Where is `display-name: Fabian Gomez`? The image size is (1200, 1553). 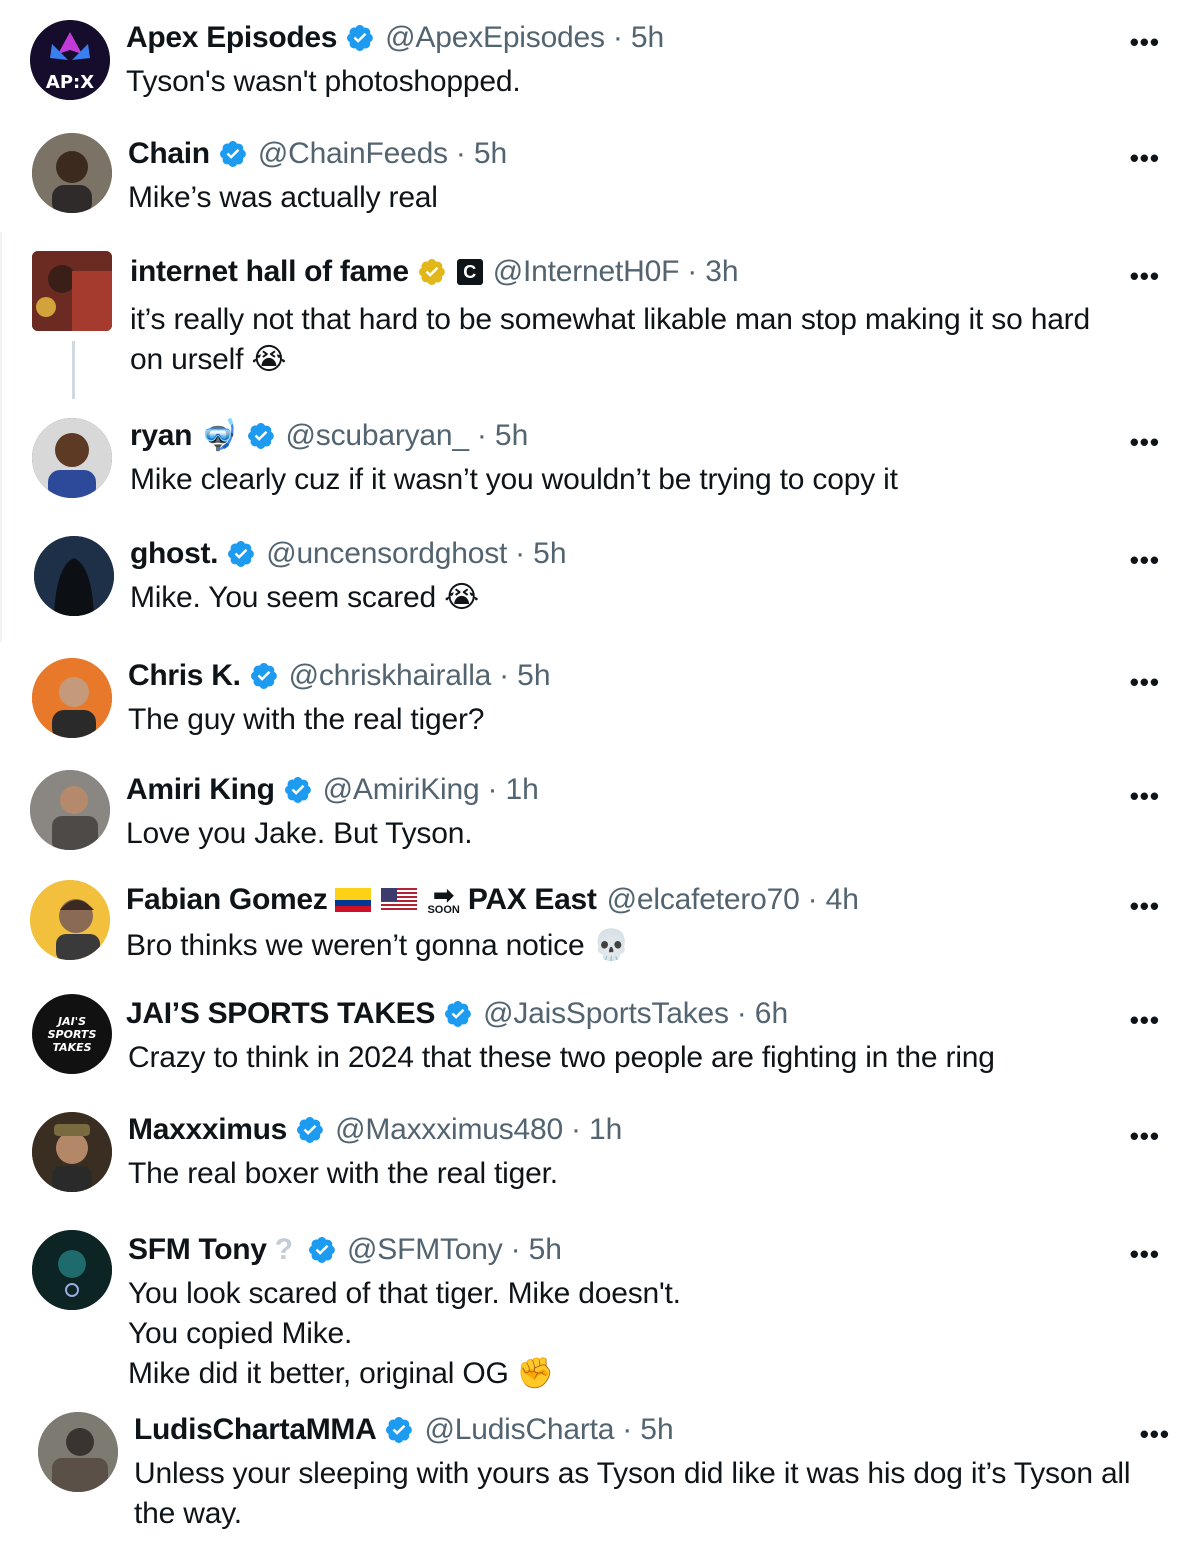 display-name: Fabian Gomez is located at coordinates (227, 900).